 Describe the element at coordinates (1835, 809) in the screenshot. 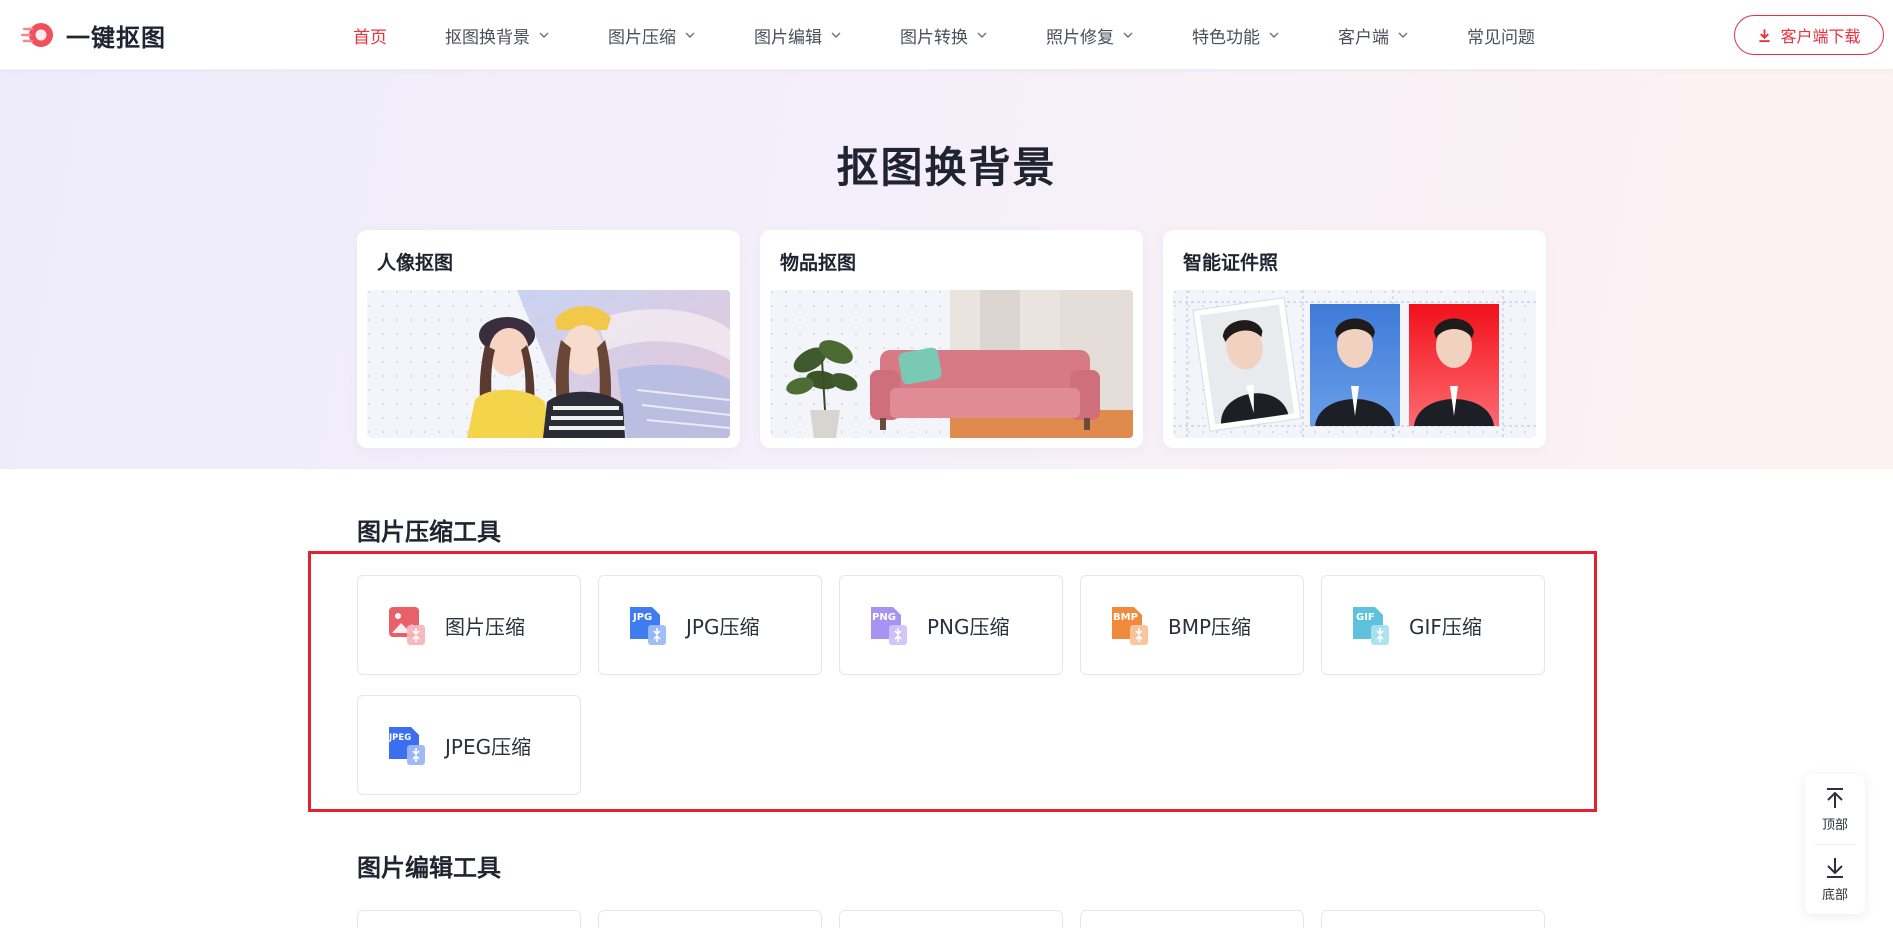

I see `scroll-to-top-button: 顶部` at that location.